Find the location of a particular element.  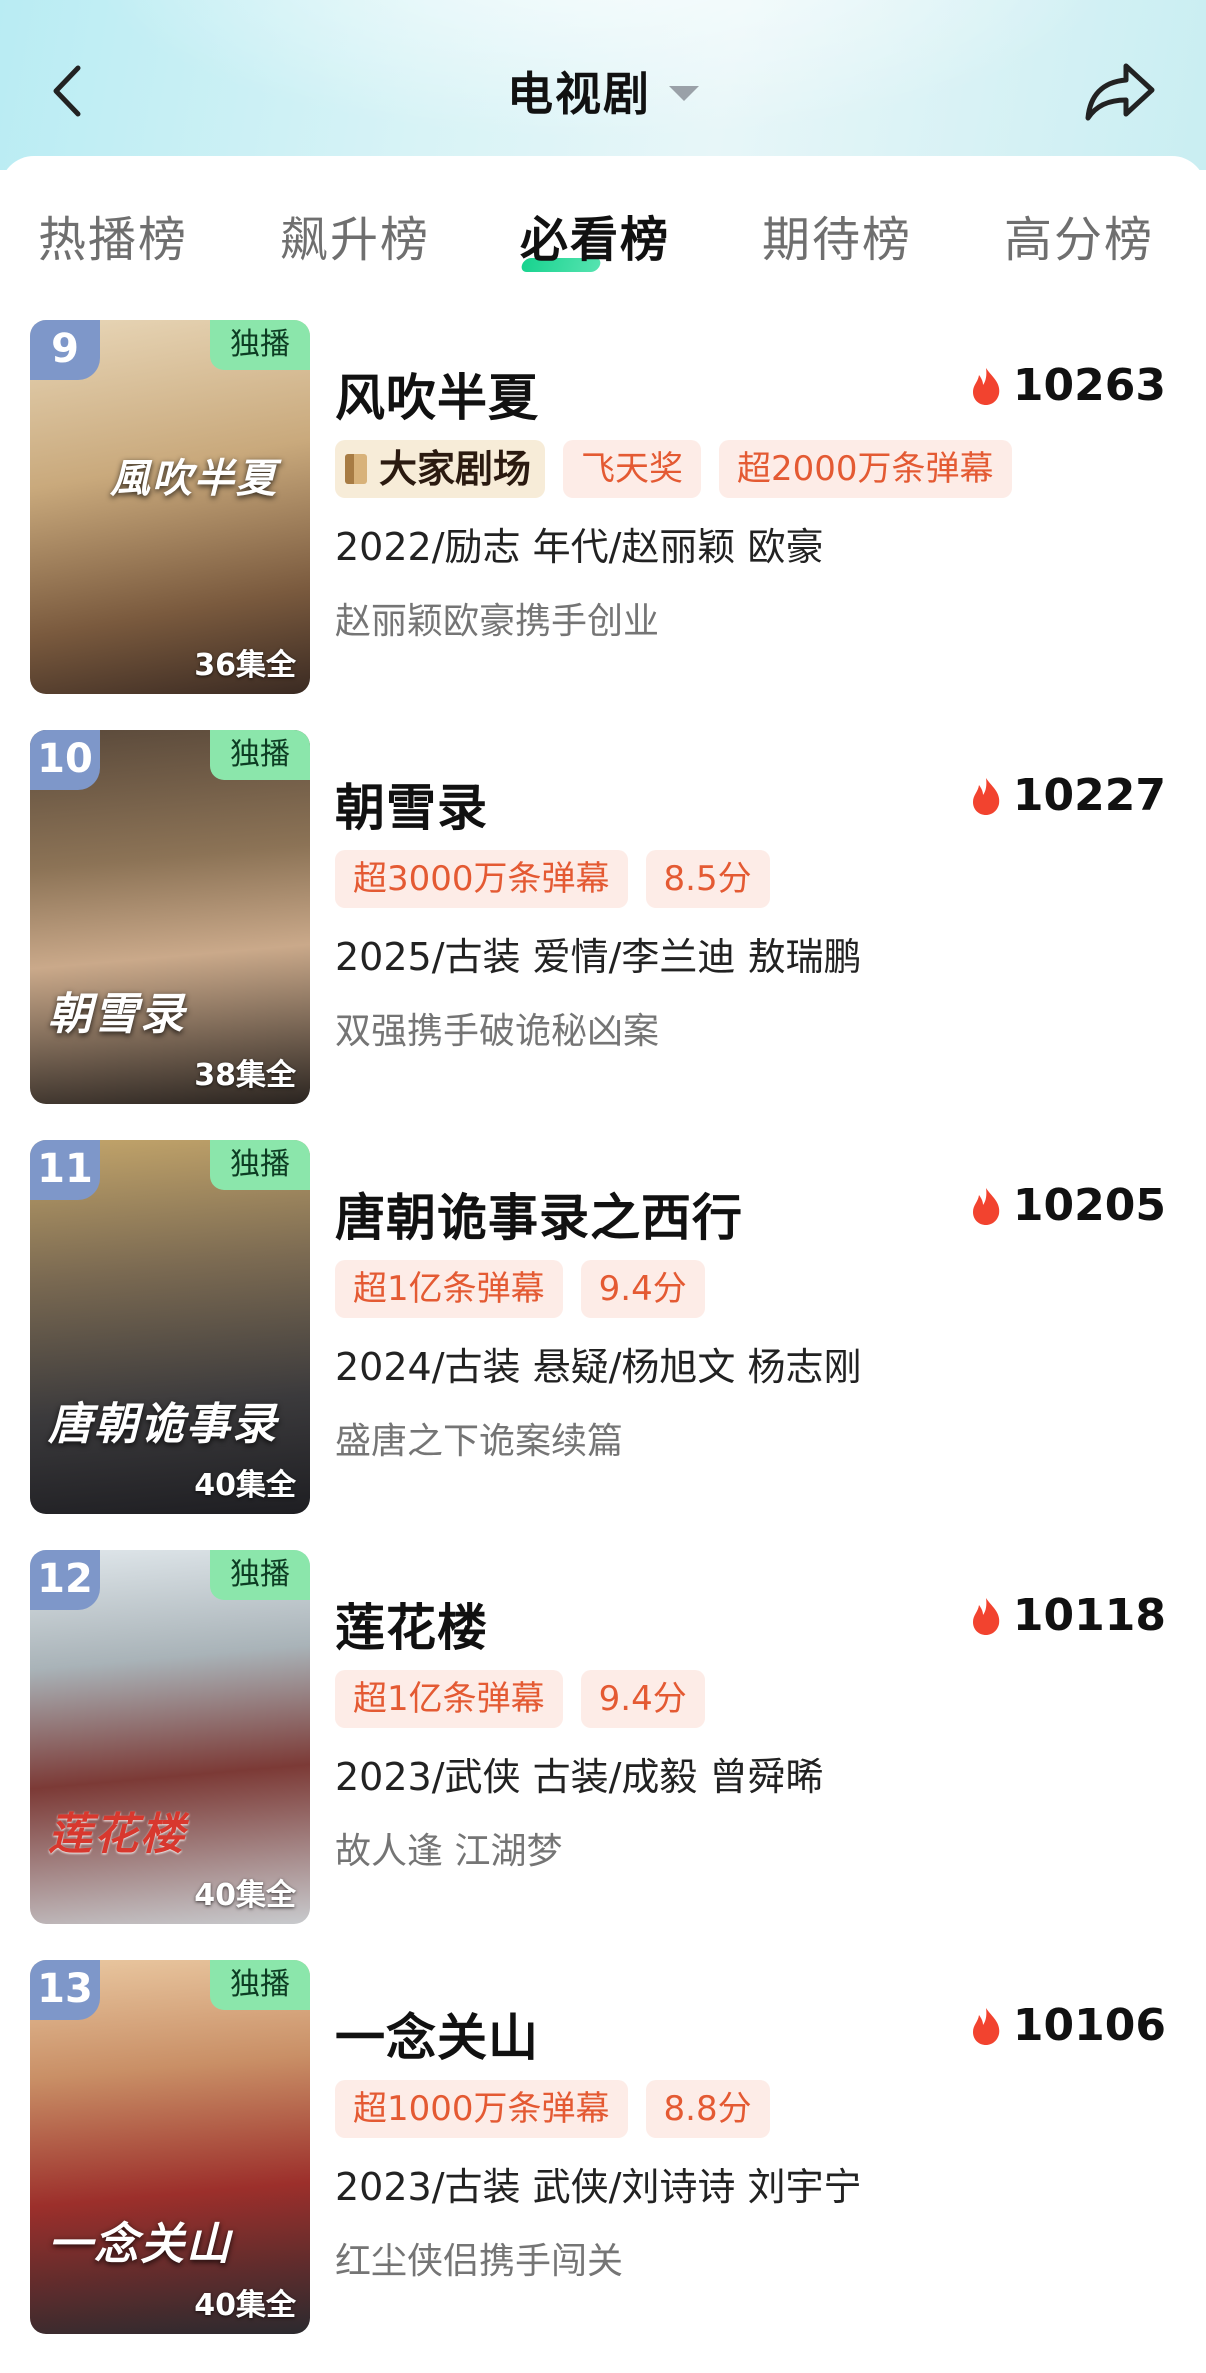

poster-title: 唐朝诡事录 is located at coordinates (163, 1424).